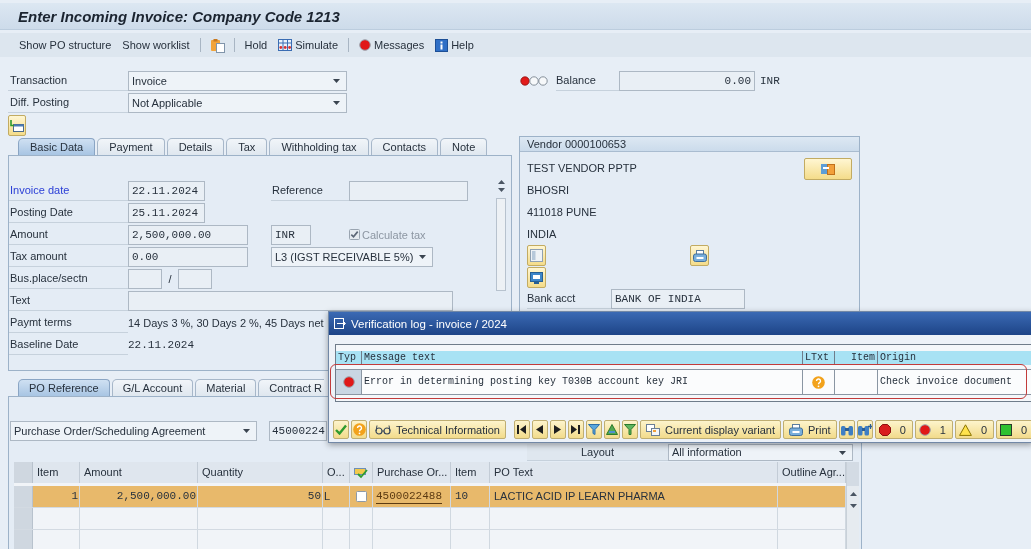 The height and width of the screenshot is (549, 1031). What do you see at coordinates (217, 45) in the screenshot?
I see `clipboard-icon` at bounding box center [217, 45].